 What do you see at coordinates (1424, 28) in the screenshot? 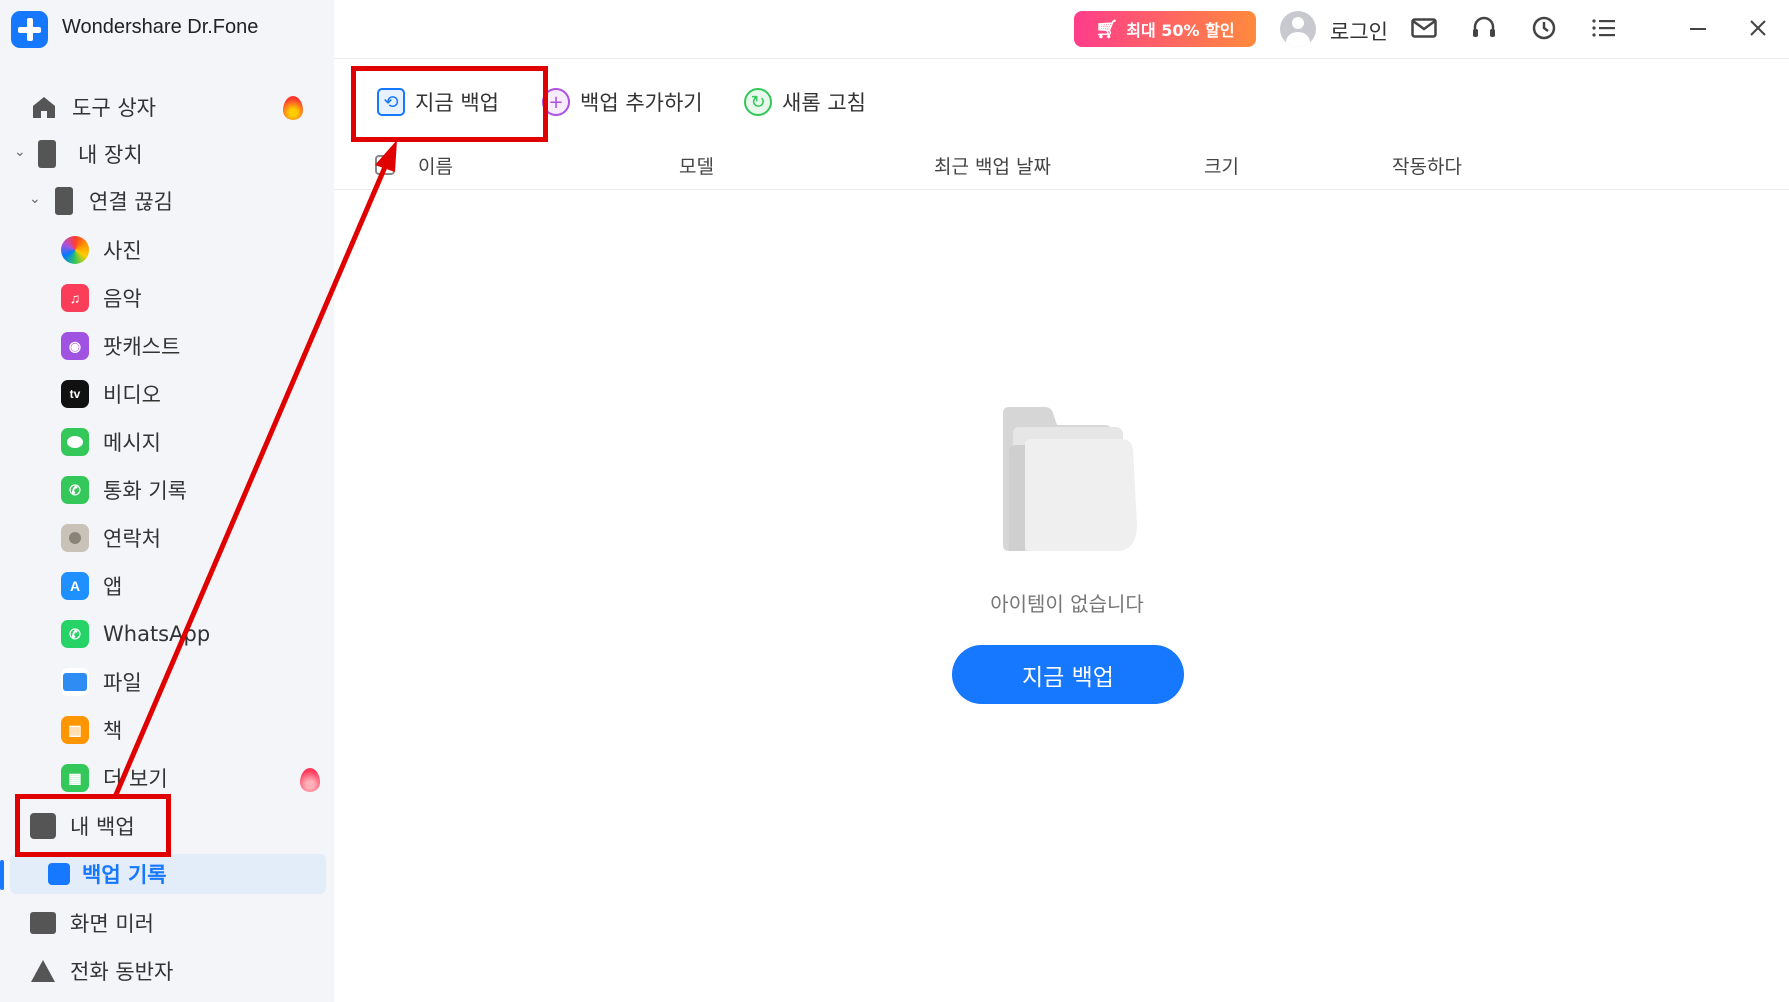
I see `mail-icon` at bounding box center [1424, 28].